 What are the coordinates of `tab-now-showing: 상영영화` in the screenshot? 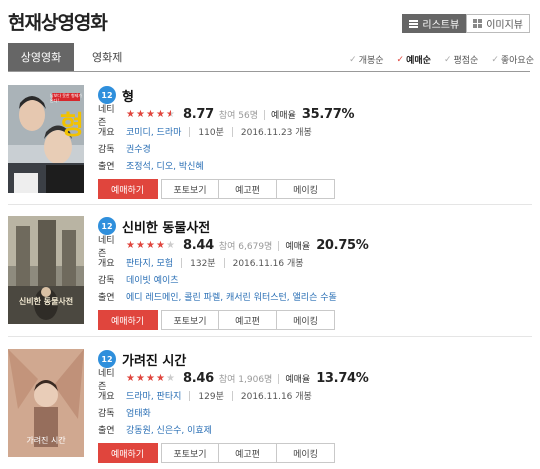 It's located at (41, 57).